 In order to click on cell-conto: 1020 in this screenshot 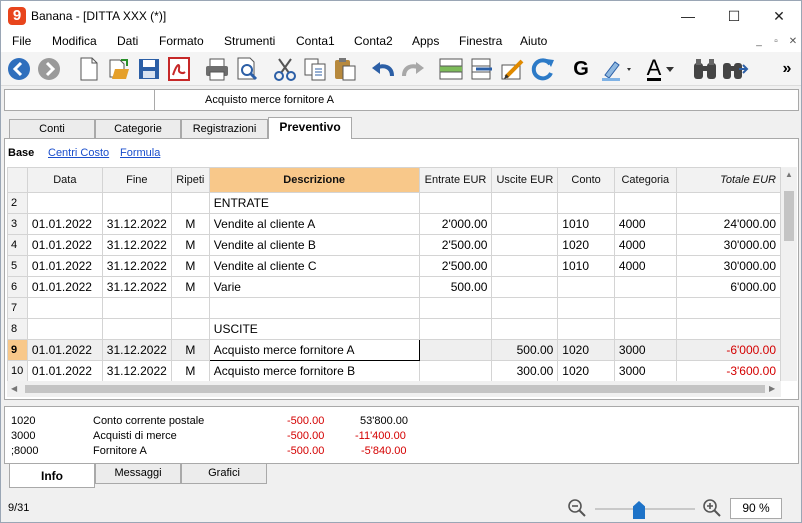, I will do `click(586, 370)`.